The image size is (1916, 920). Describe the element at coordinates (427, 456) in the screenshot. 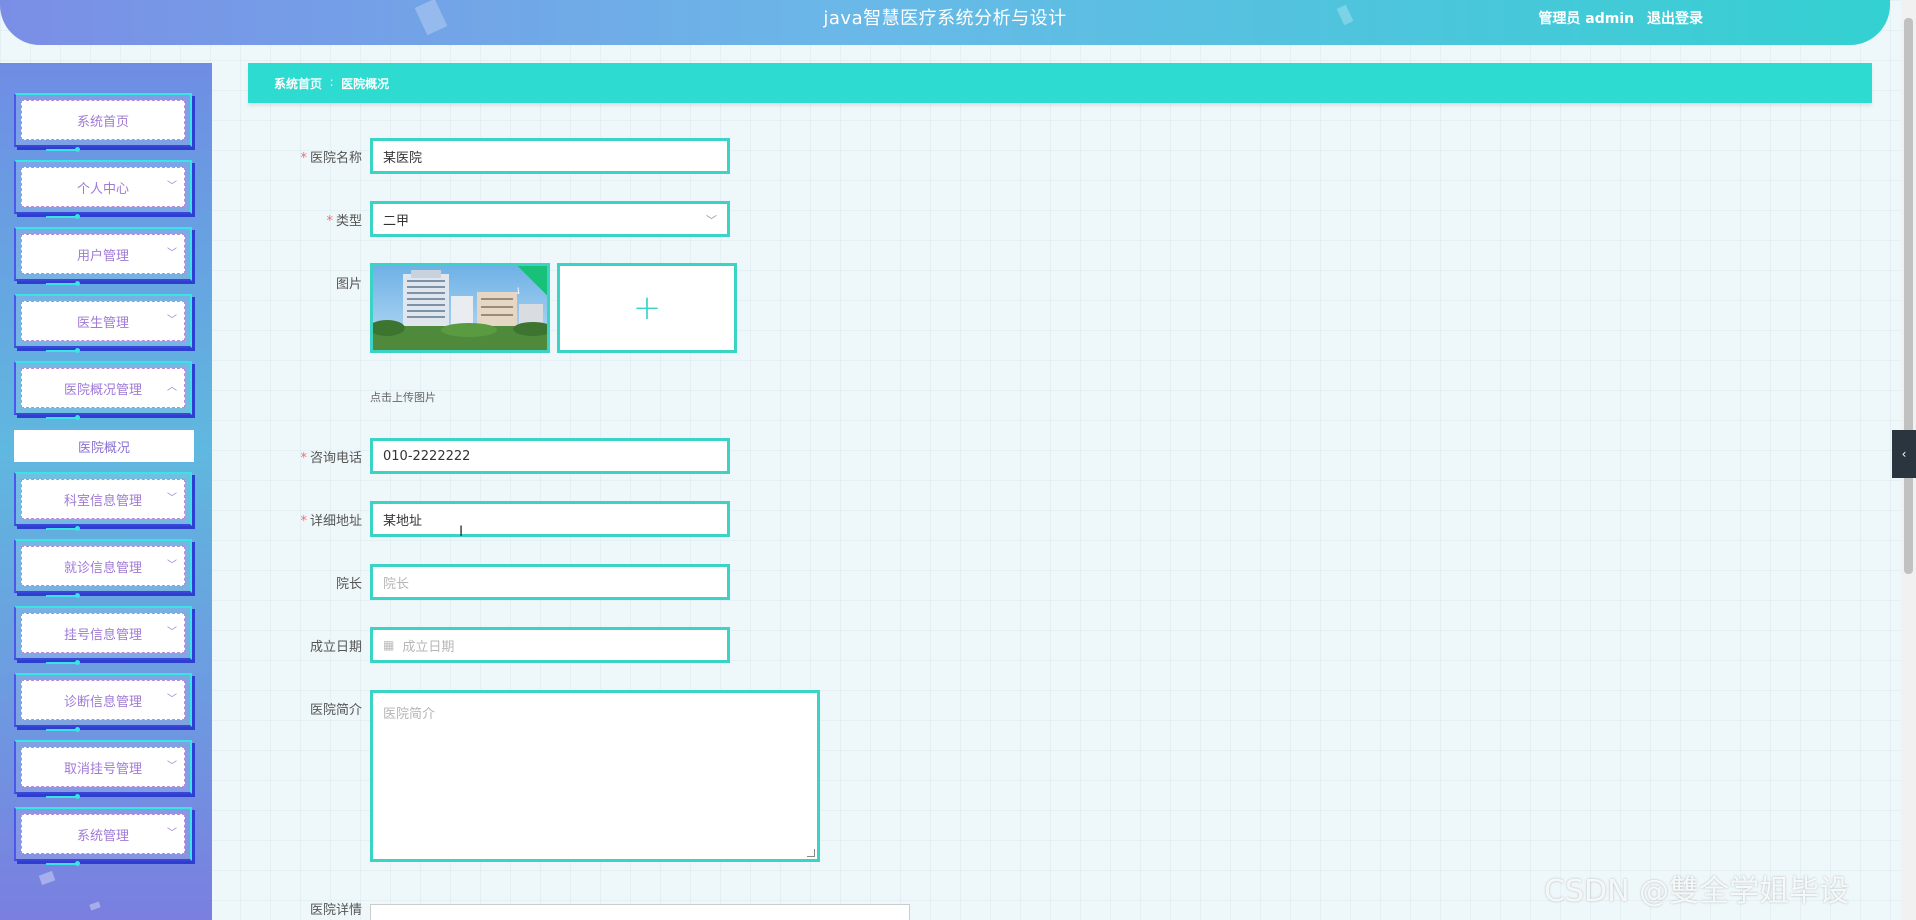

I see `phone-value: 010-2222222` at that location.